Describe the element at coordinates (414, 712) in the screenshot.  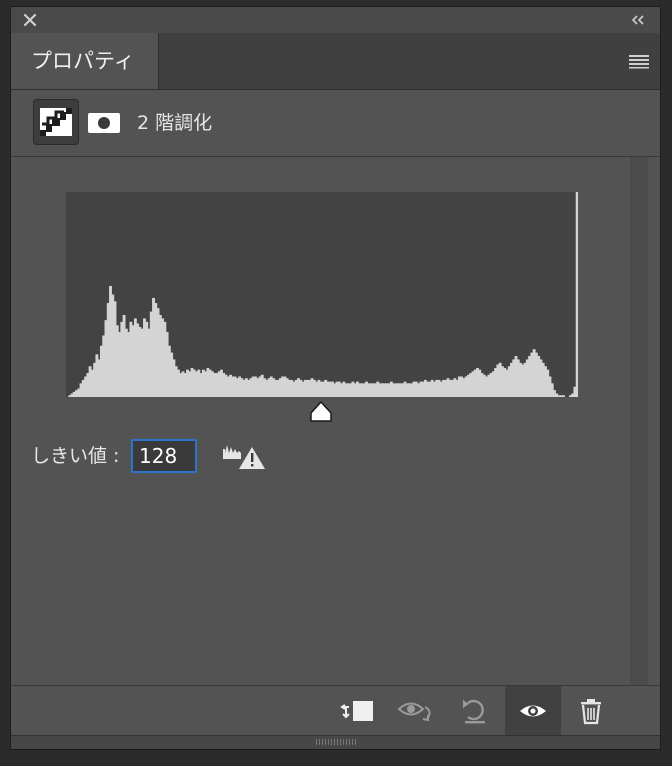
I see `view-previous-state-icon` at that location.